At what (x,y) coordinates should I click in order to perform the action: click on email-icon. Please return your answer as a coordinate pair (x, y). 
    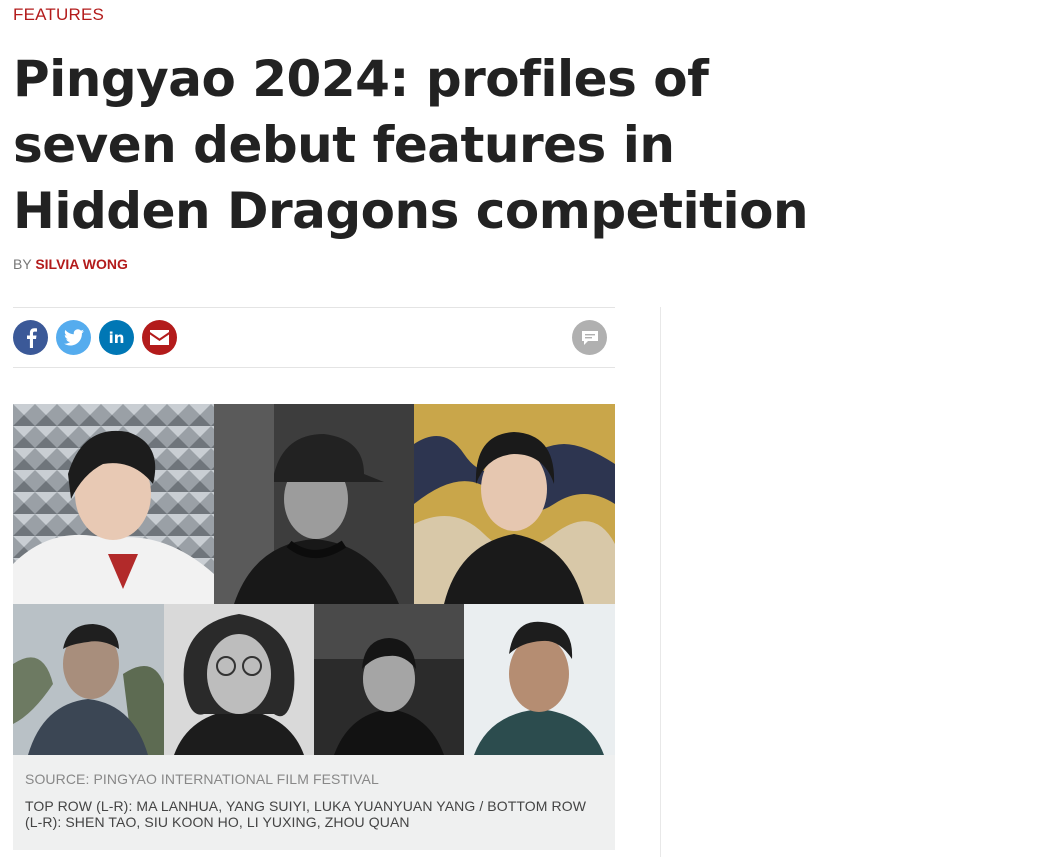
    Looking at the image, I should click on (159, 337).